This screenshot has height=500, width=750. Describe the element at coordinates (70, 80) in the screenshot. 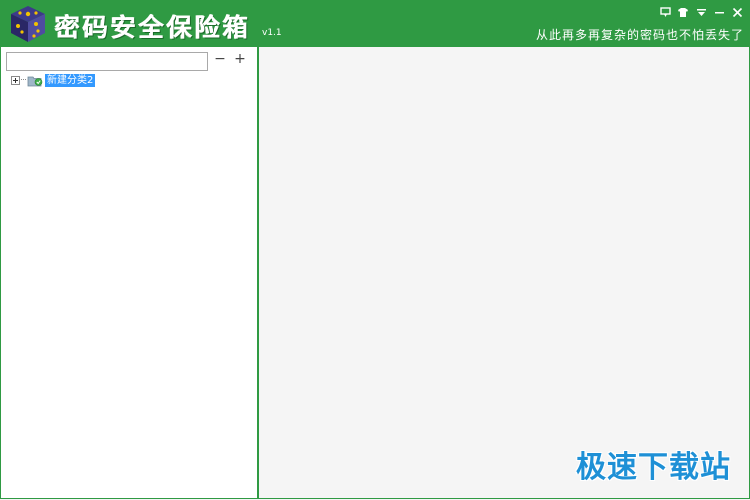

I see `tree-node-label: 新建分类2` at that location.